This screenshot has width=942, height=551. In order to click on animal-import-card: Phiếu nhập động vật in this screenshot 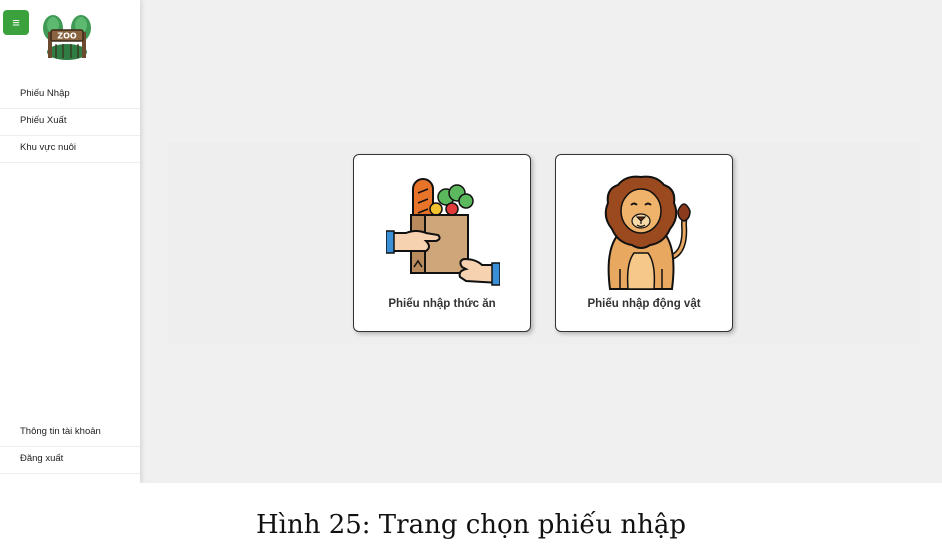, I will do `click(644, 243)`.